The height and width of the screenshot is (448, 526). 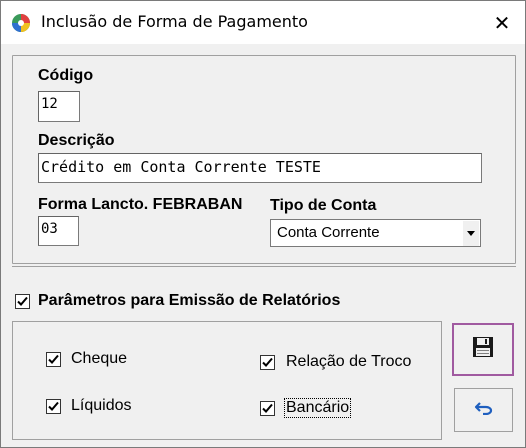 What do you see at coordinates (101, 405) in the screenshot?
I see `liquidos-label: Líquidos` at bounding box center [101, 405].